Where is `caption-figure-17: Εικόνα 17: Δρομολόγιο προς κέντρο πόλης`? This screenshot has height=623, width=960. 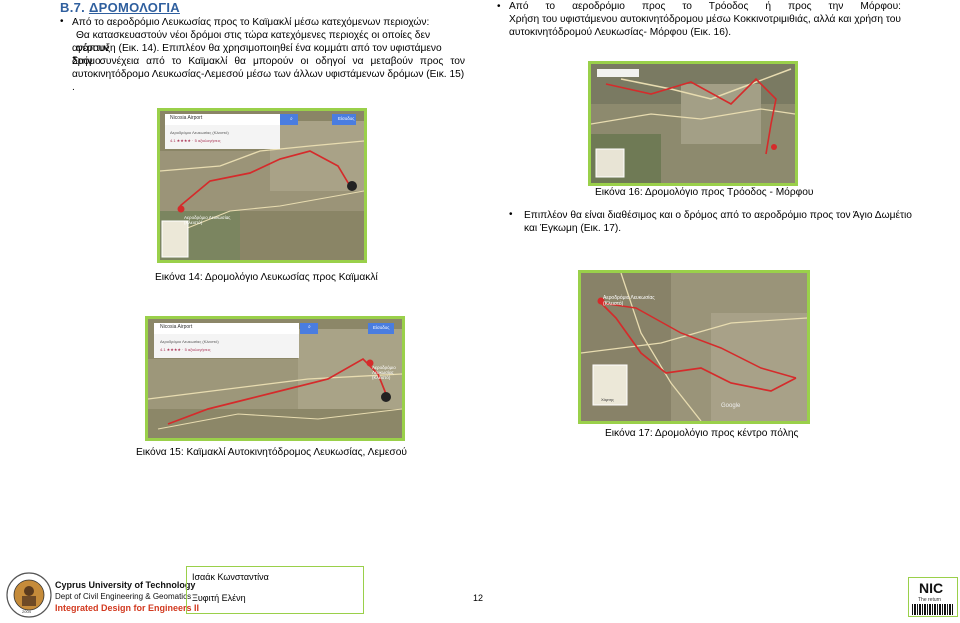
caption-figure-17: Εικόνα 17: Δρομολόγιο προς κέντρο πόλης is located at coordinates (702, 433).